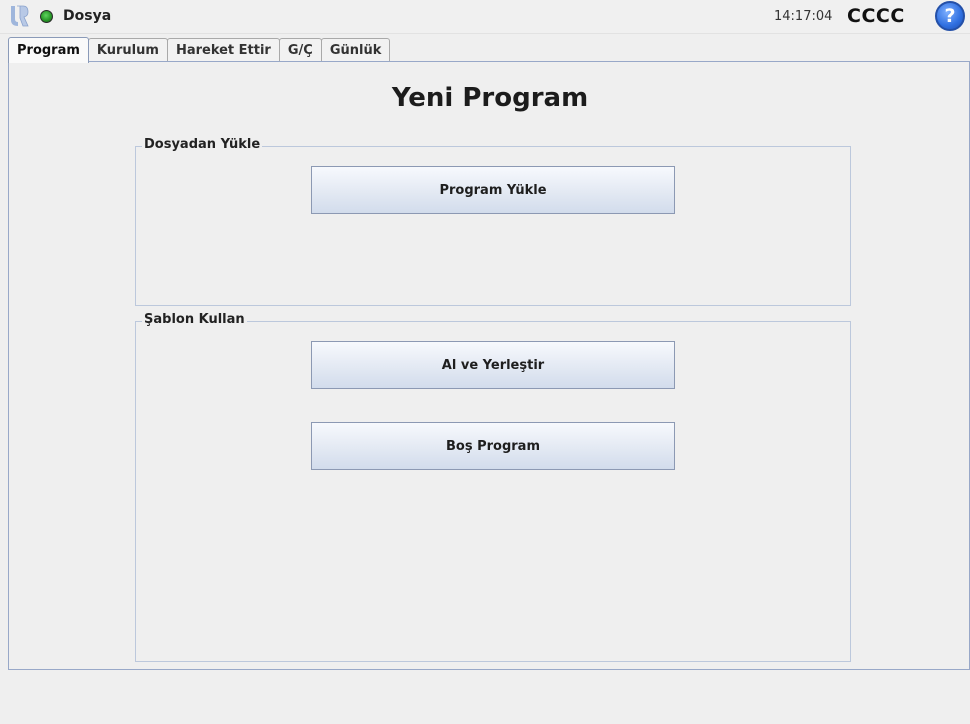 The height and width of the screenshot is (724, 970). I want to click on page-title: Yeni Program, so click(490, 98).